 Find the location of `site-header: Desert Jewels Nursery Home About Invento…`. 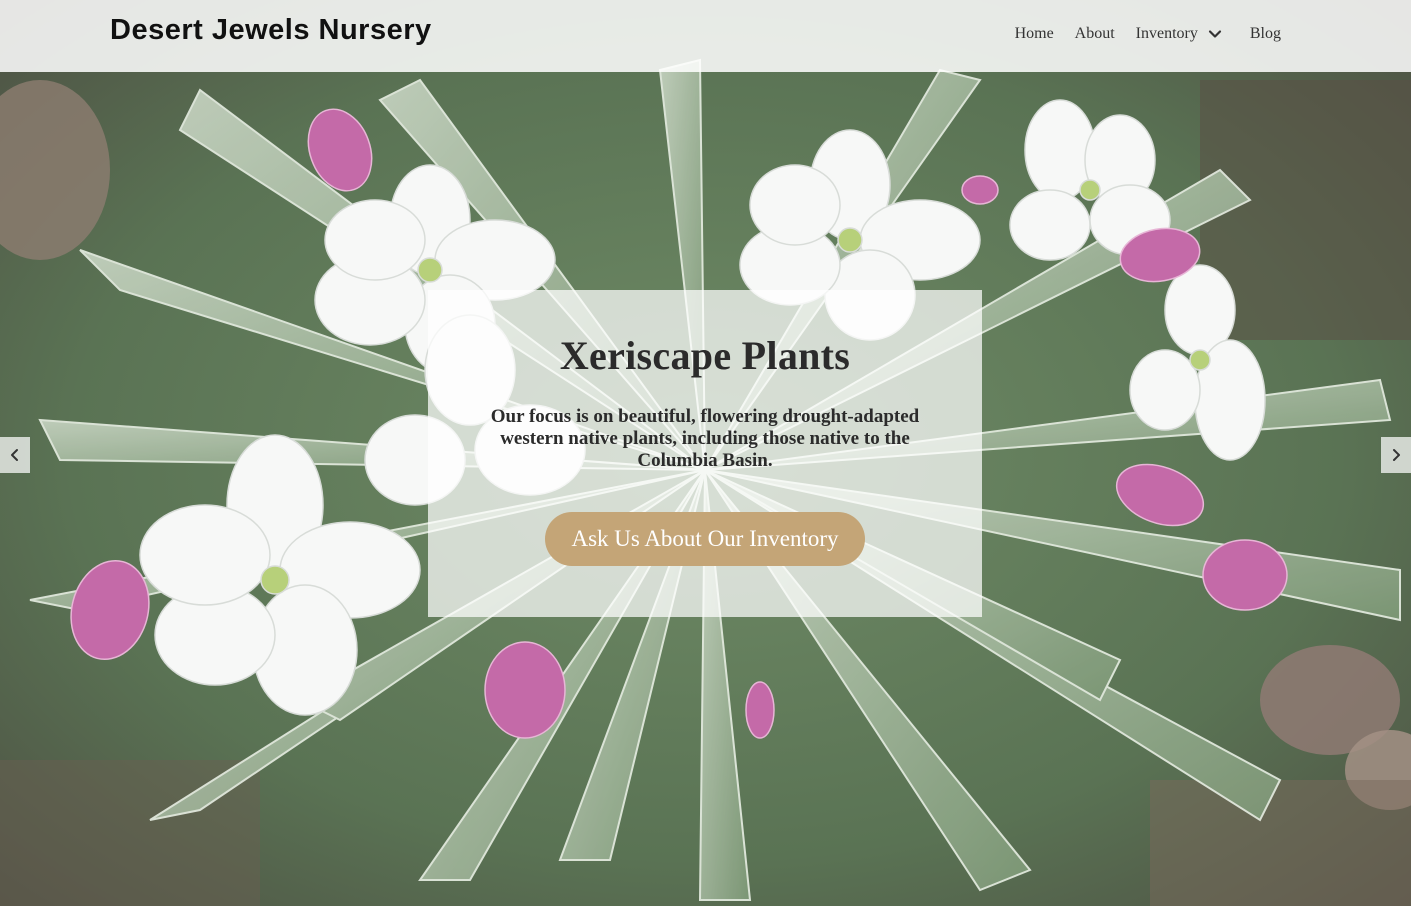

site-header: Desert Jewels Nursery Home About Invento… is located at coordinates (705, 36).